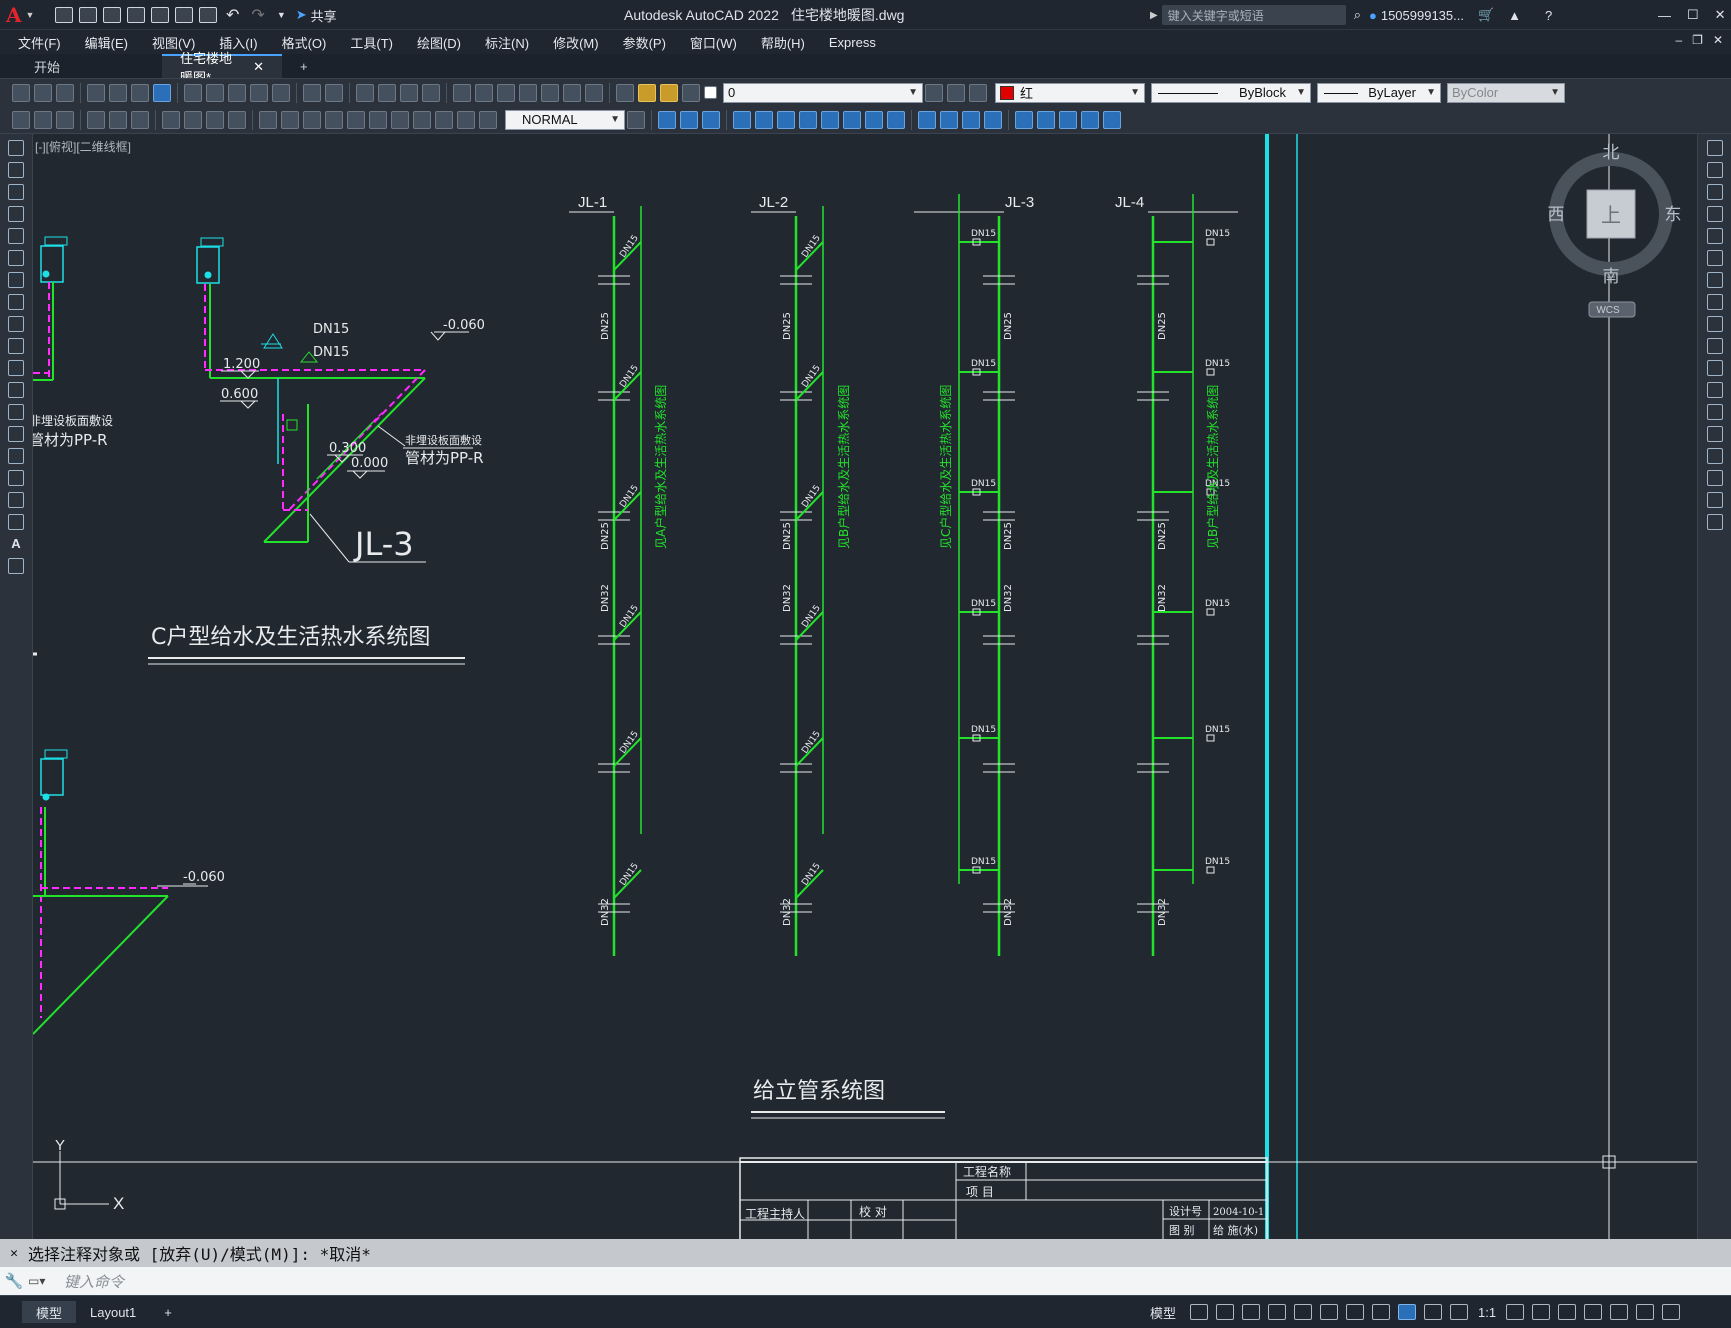 This screenshot has height=1328, width=1731. Describe the element at coordinates (290, 119) in the screenshot. I see `dim-continue-icon` at that location.